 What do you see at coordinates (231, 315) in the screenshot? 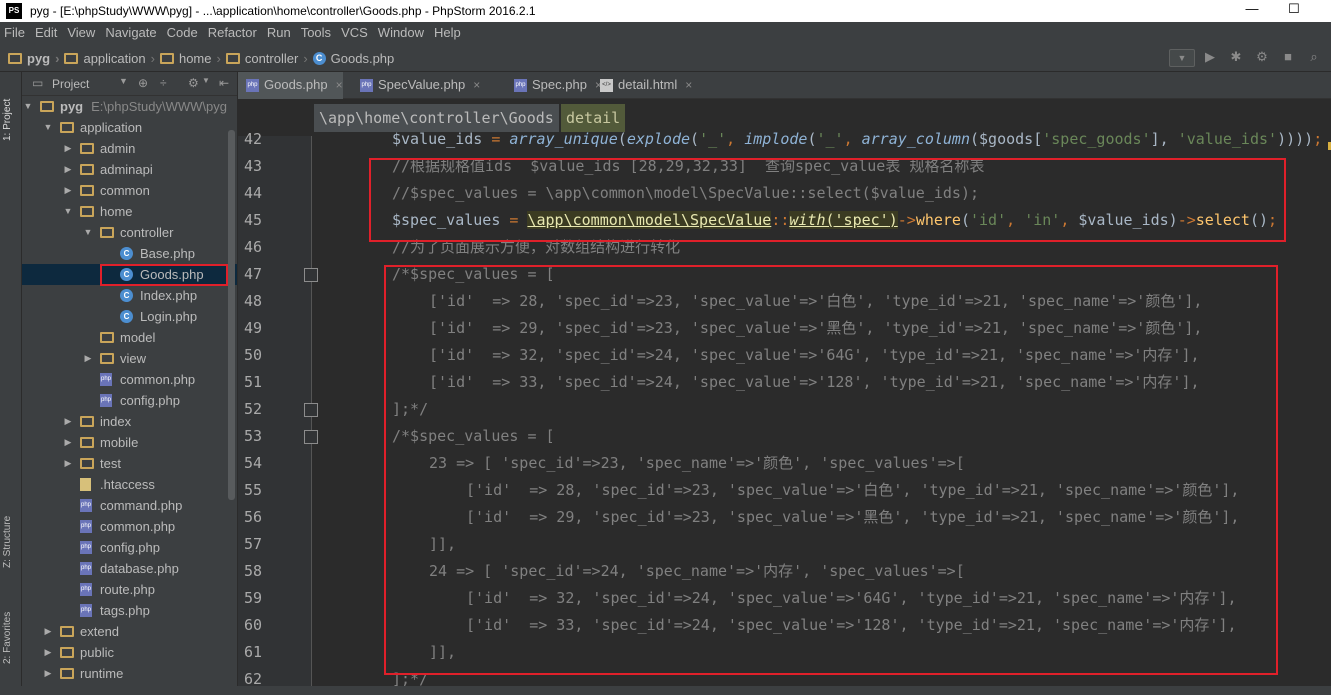
I see `project-scrollbar` at bounding box center [231, 315].